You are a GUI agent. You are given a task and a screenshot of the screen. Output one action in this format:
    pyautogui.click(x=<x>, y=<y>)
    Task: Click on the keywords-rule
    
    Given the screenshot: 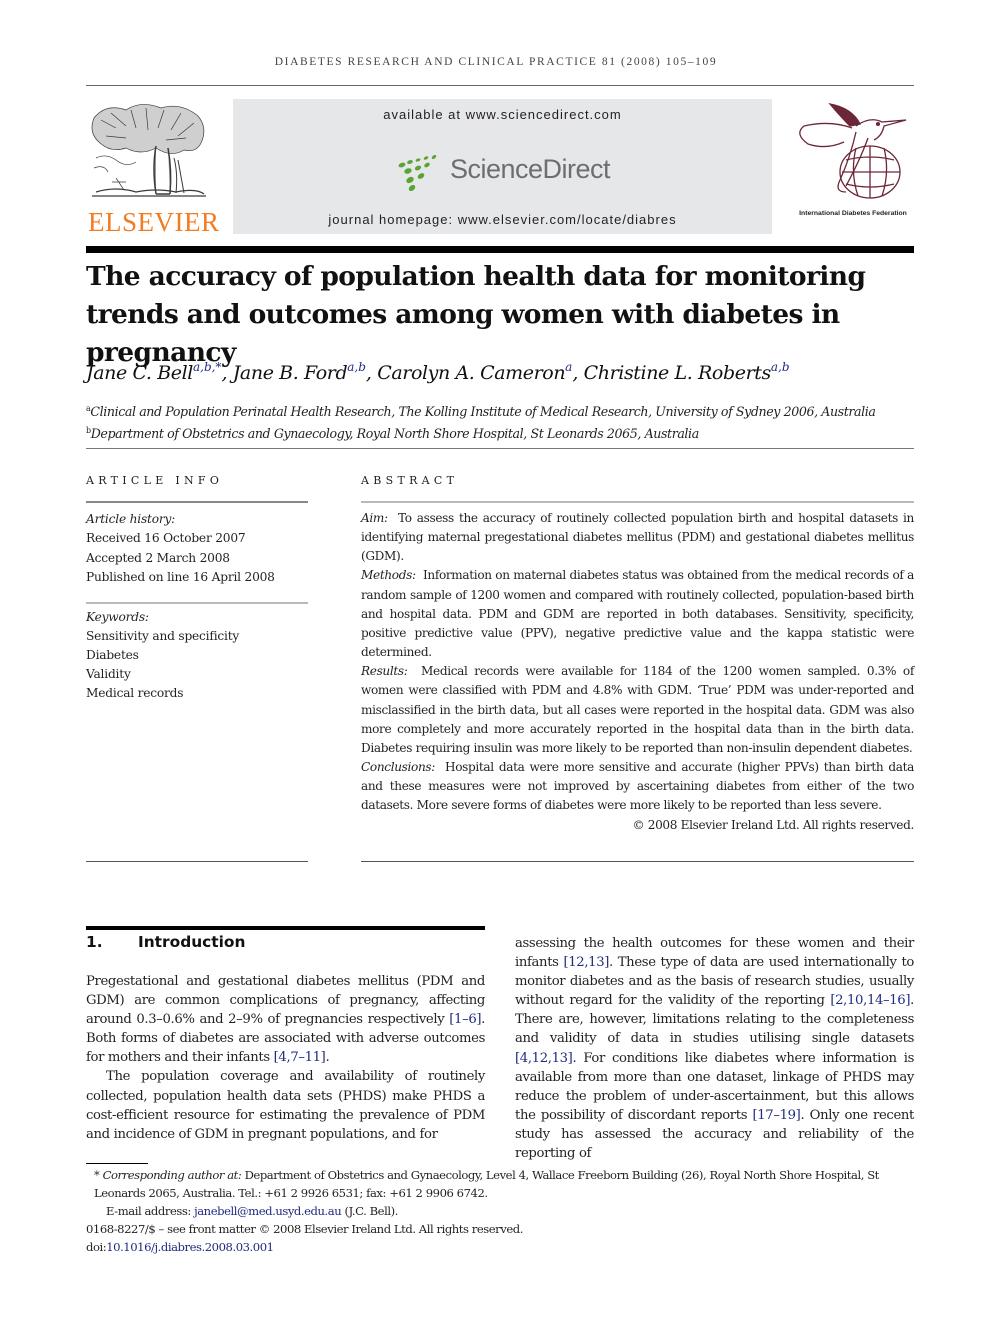 What is the action you would take?
    pyautogui.click(x=197, y=603)
    